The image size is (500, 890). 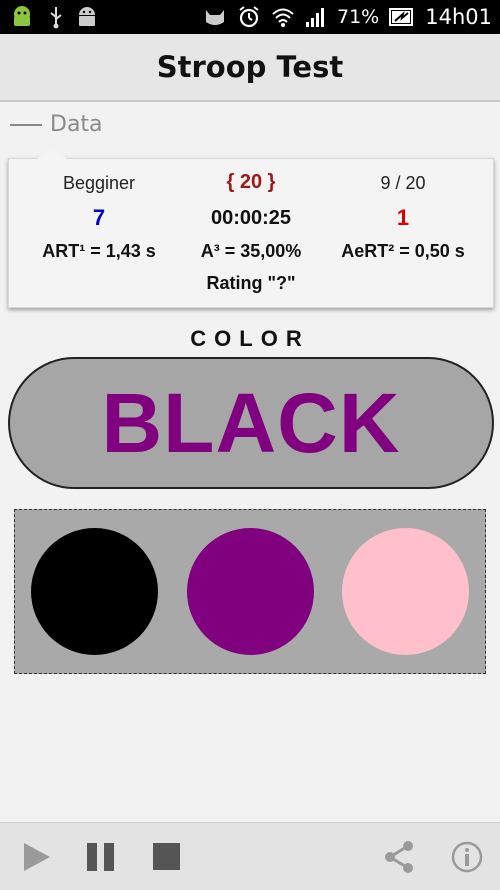 I want to click on choice-black, so click(x=94, y=591).